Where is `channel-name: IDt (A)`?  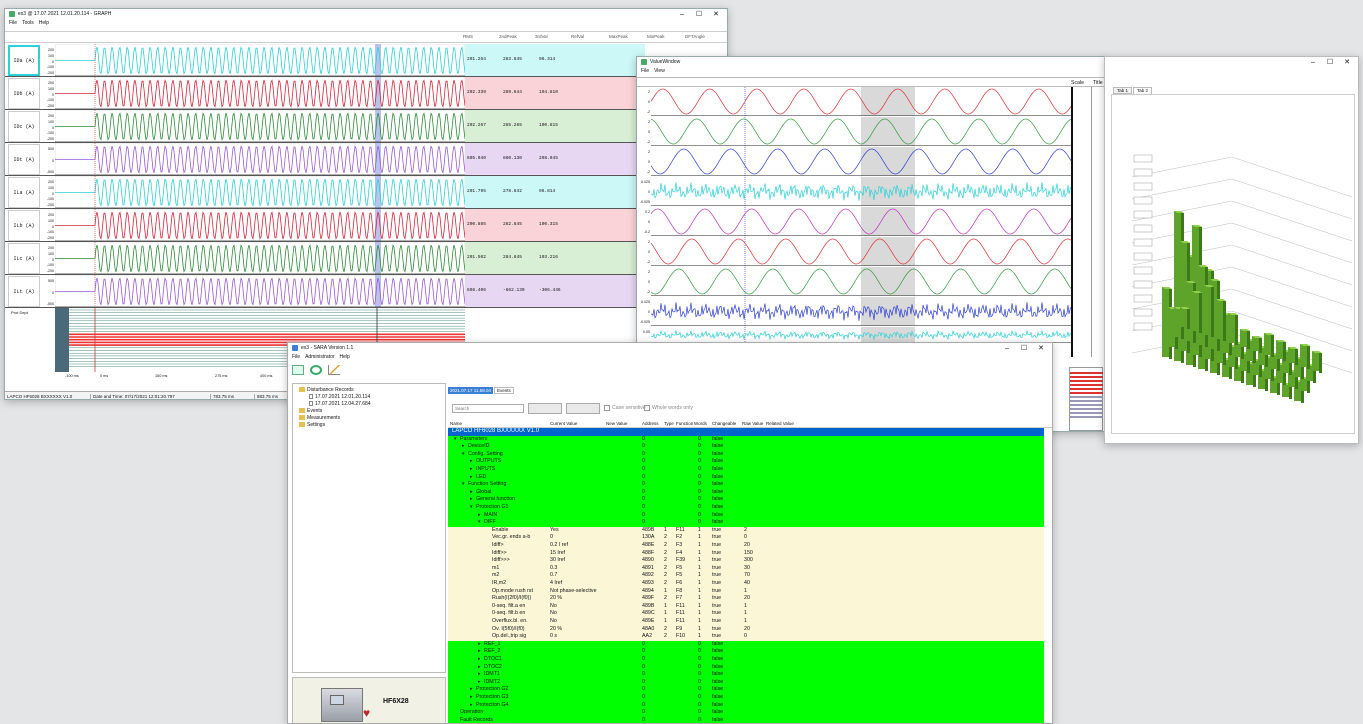
channel-name: IDt (A) is located at coordinates (24, 159).